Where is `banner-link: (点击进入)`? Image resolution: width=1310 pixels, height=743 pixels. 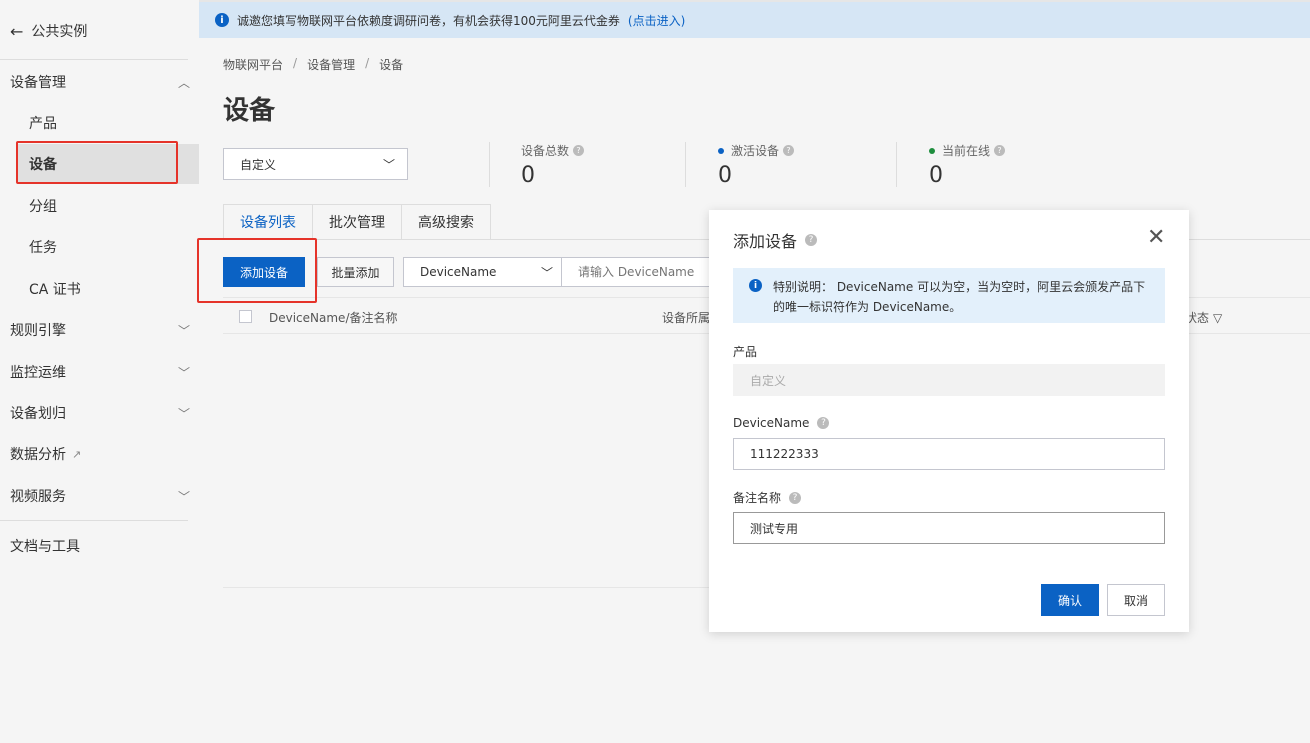 banner-link: (点击进入) is located at coordinates (656, 20).